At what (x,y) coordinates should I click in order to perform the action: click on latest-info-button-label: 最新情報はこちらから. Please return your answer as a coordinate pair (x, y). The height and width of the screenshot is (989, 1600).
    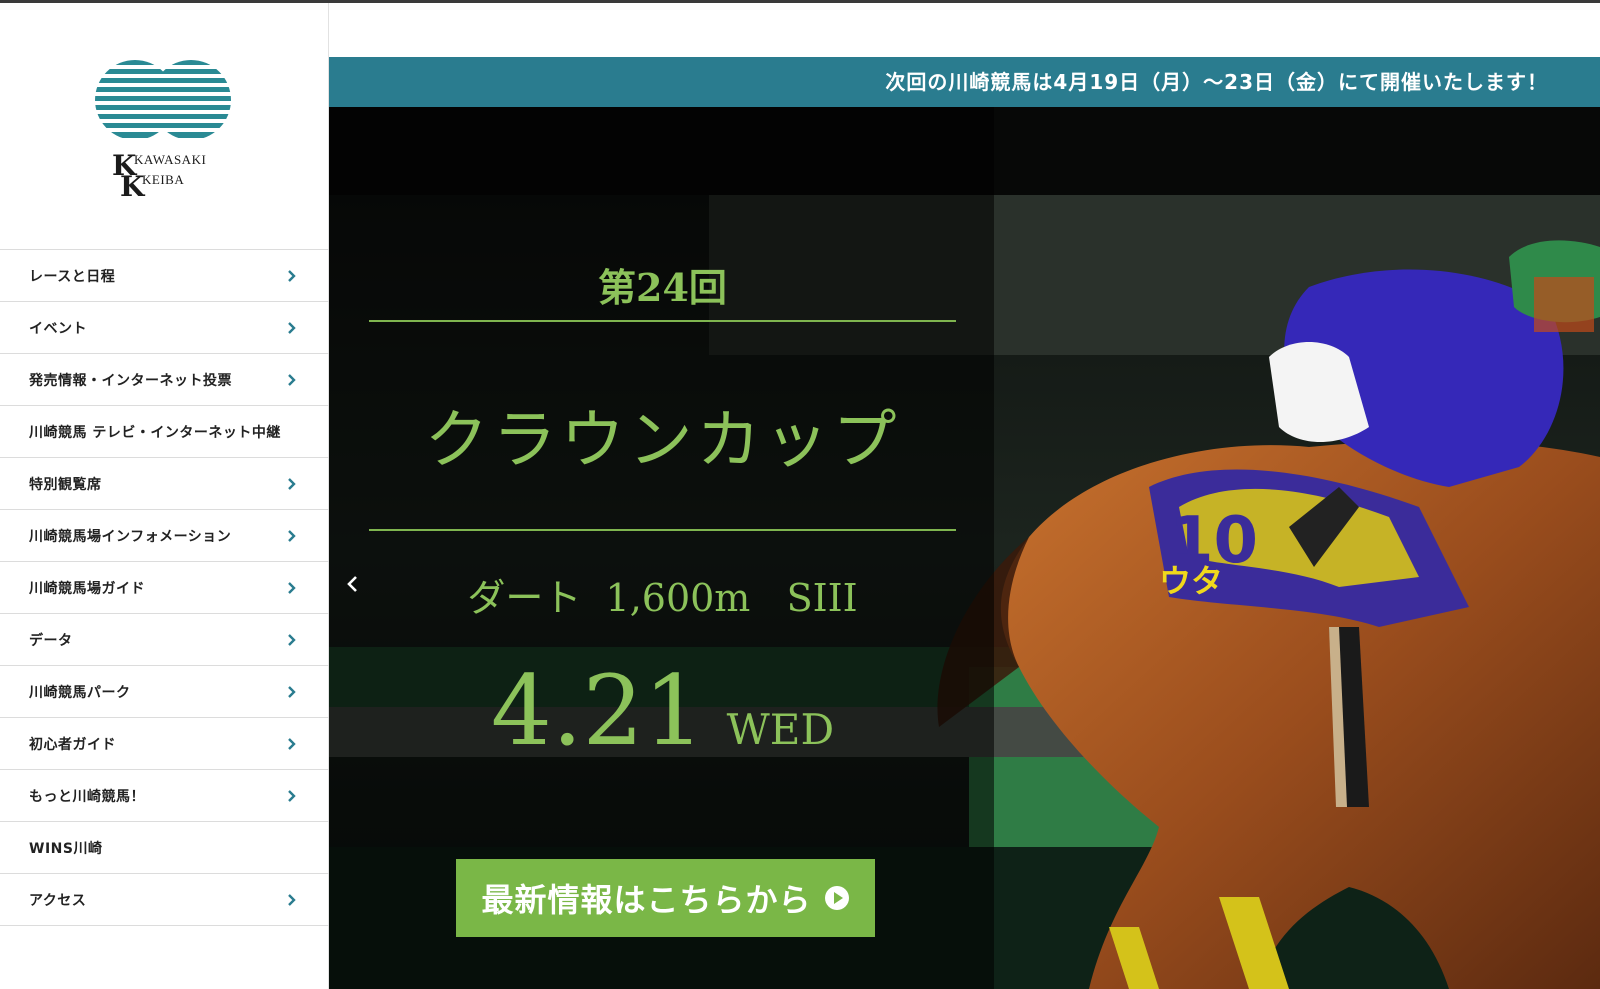
    Looking at the image, I should click on (646, 900).